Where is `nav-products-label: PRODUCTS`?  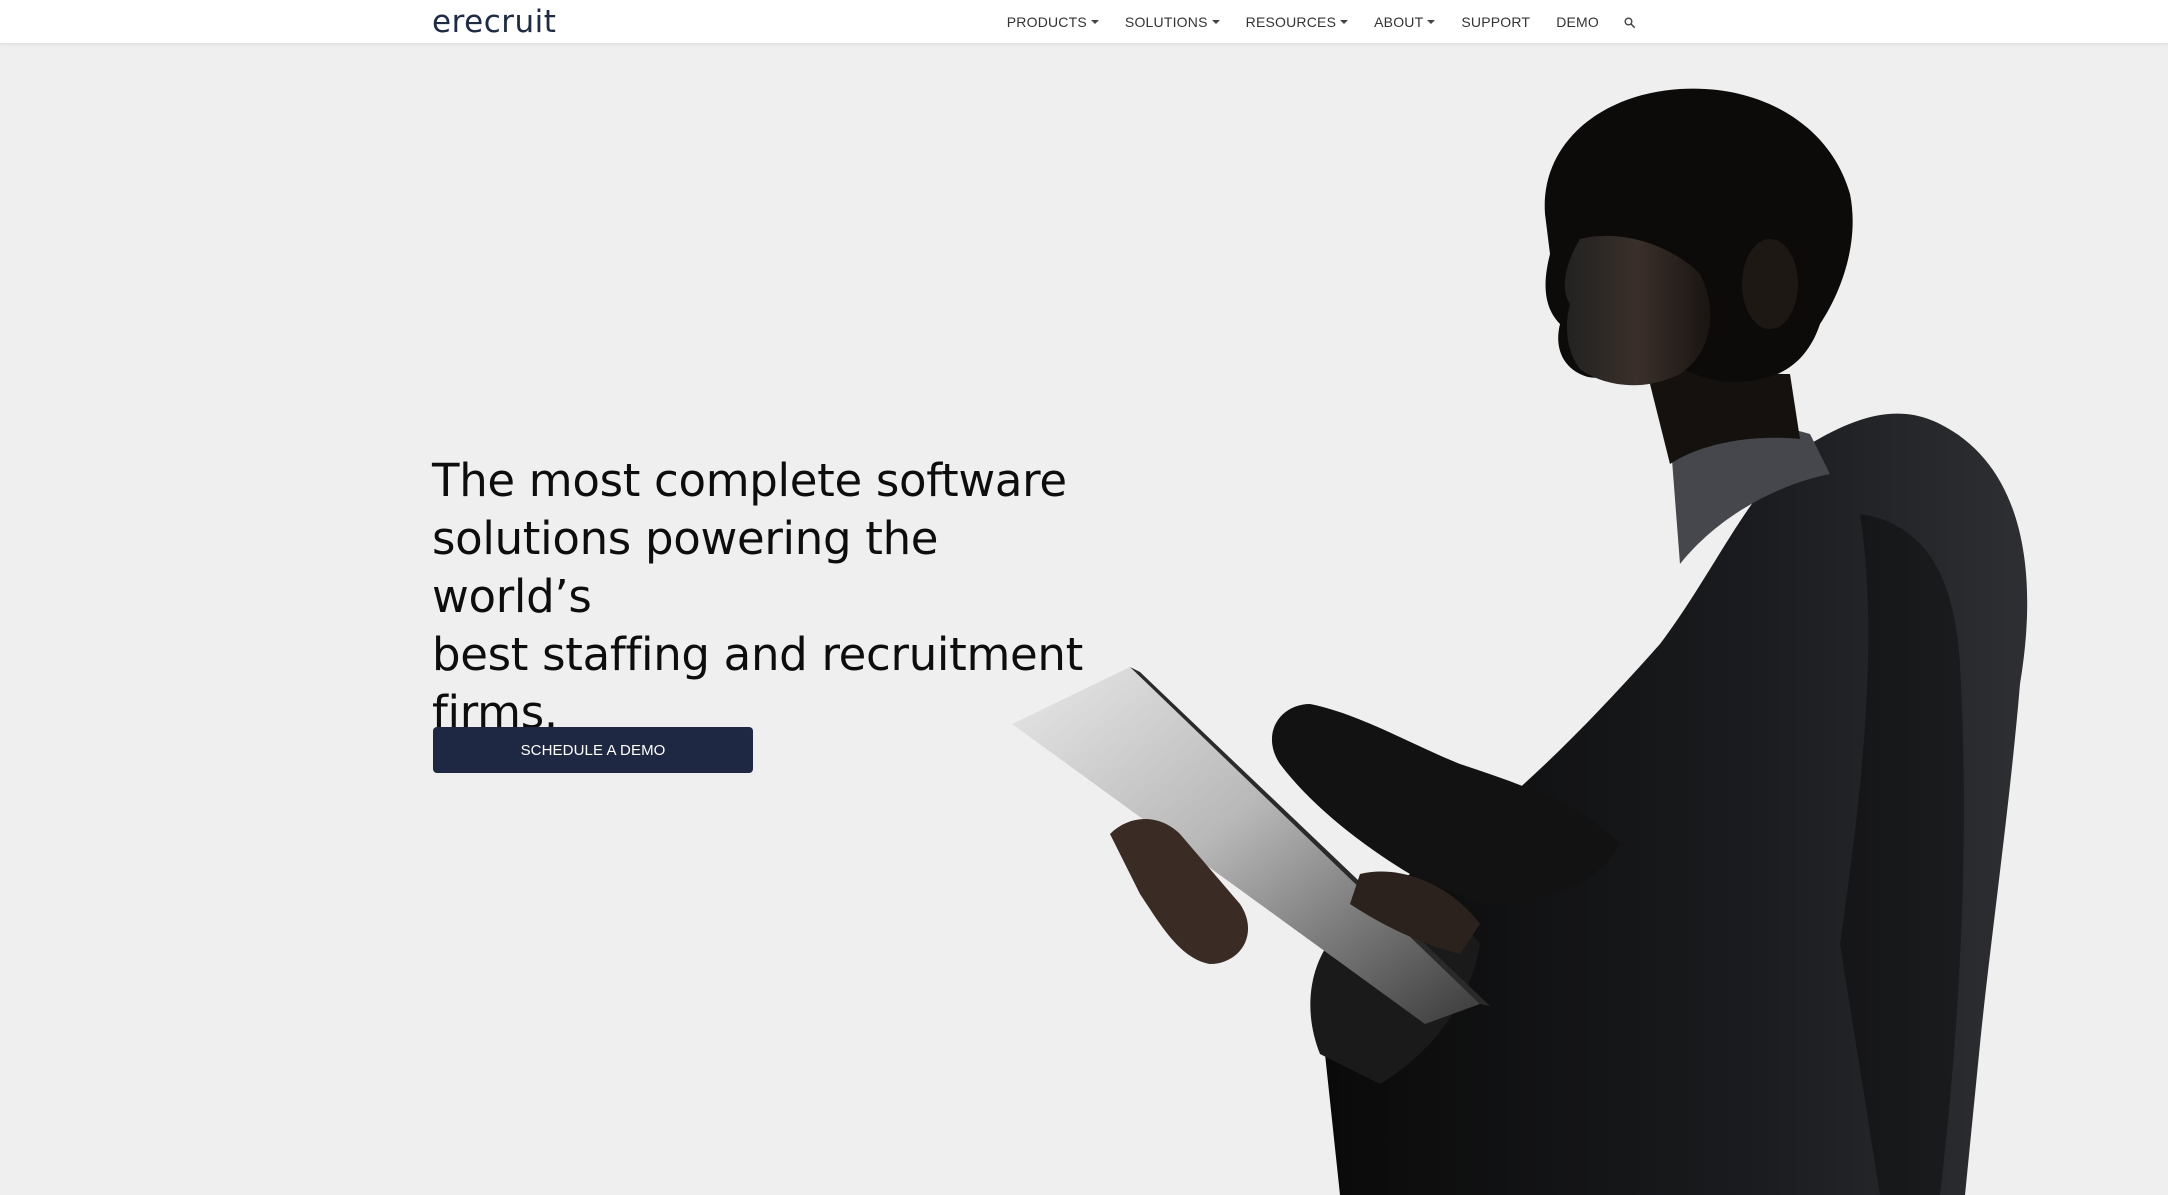
nav-products-label: PRODUCTS is located at coordinates (1046, 22).